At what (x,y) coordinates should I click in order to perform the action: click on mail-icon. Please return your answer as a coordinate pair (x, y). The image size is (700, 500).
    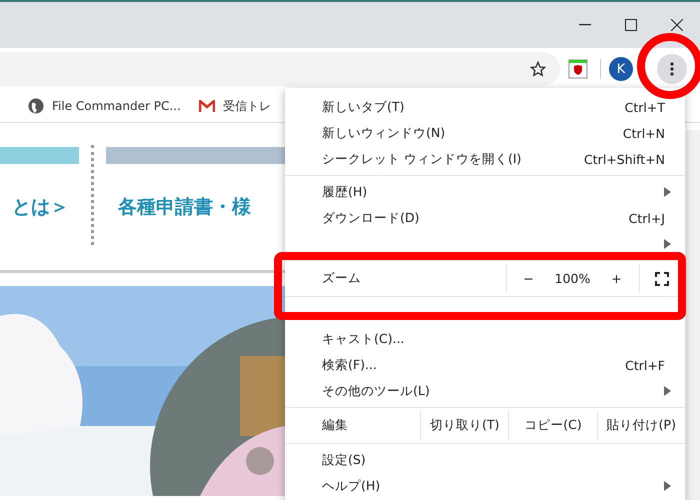
    Looking at the image, I should click on (206, 106).